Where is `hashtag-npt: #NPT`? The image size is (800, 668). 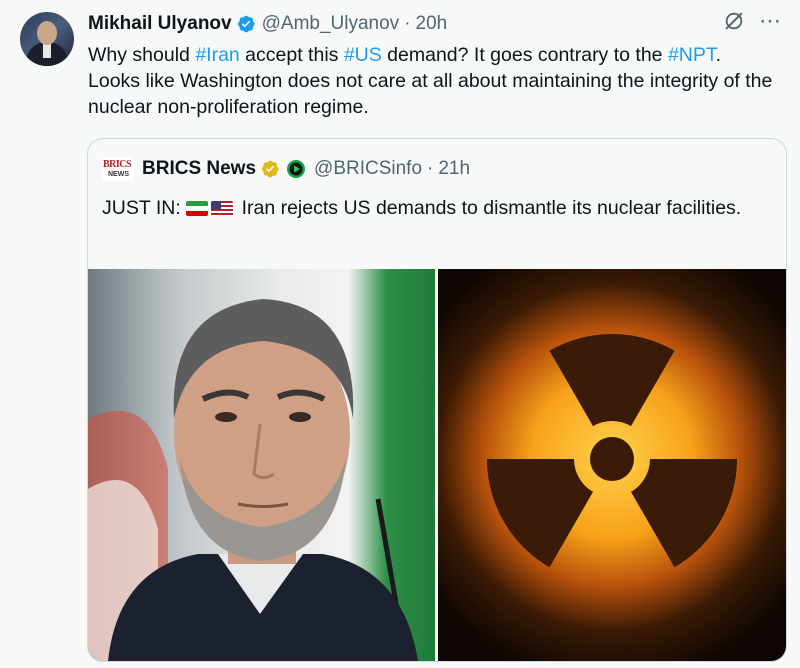 hashtag-npt: #NPT is located at coordinates (692, 55).